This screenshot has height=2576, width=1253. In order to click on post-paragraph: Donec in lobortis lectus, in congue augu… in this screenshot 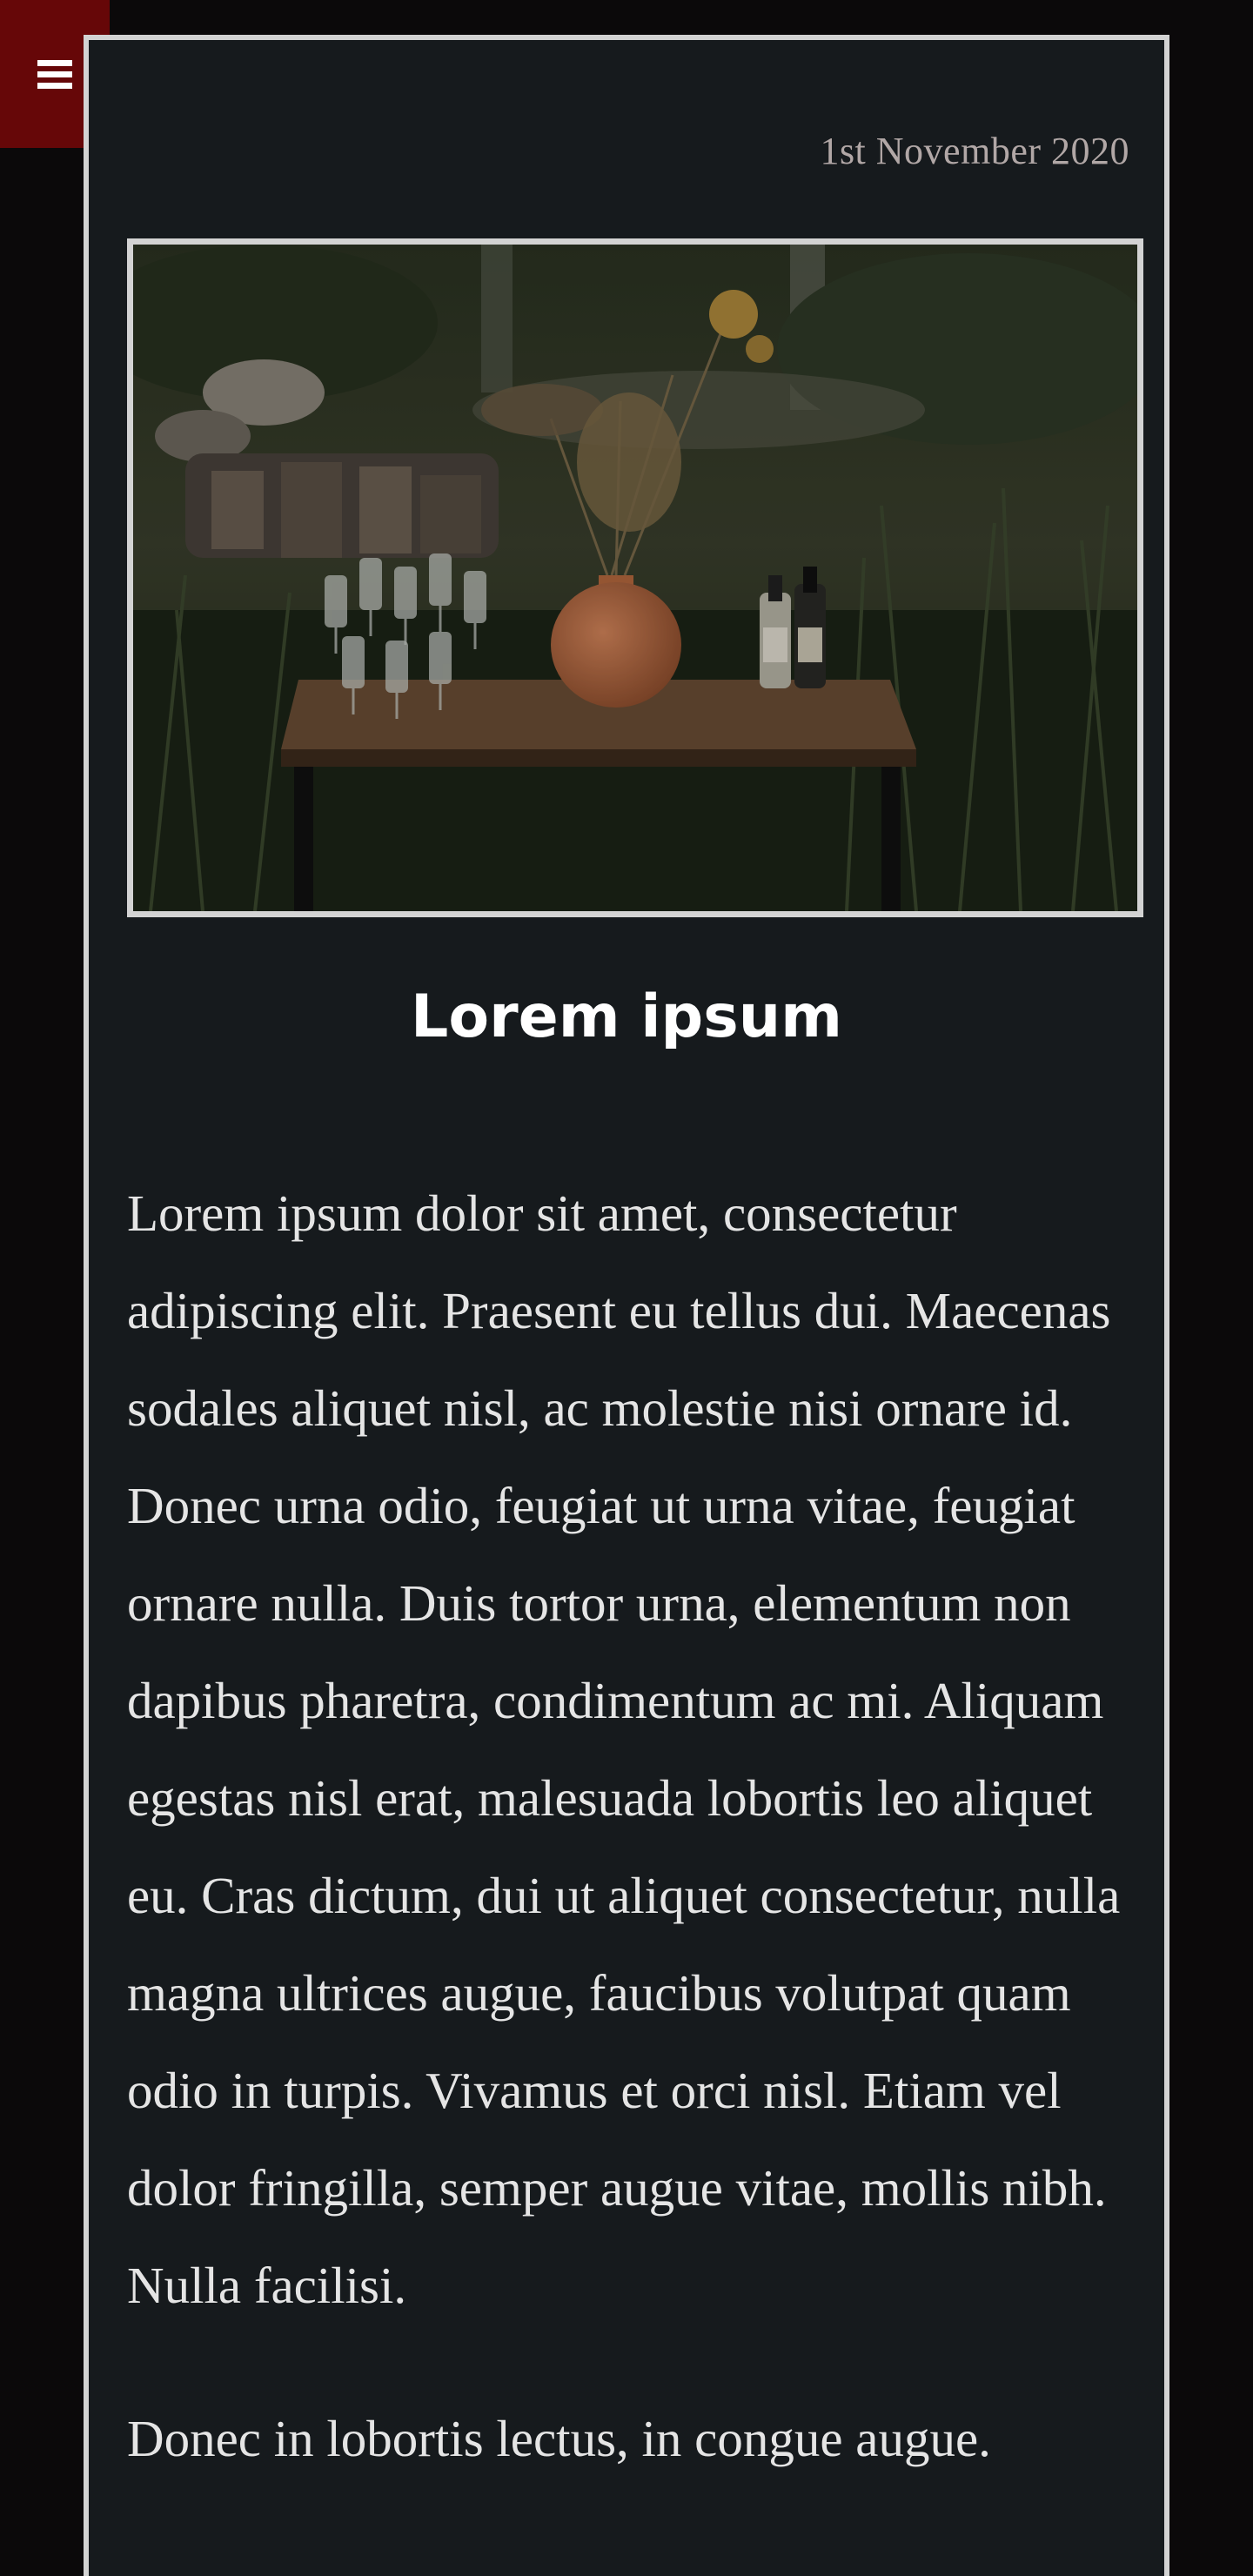, I will do `click(559, 2438)`.